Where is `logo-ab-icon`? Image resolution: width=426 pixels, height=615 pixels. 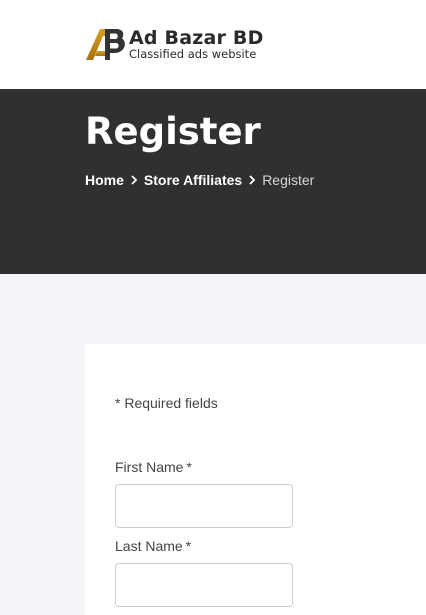
logo-ab-icon is located at coordinates (105, 44).